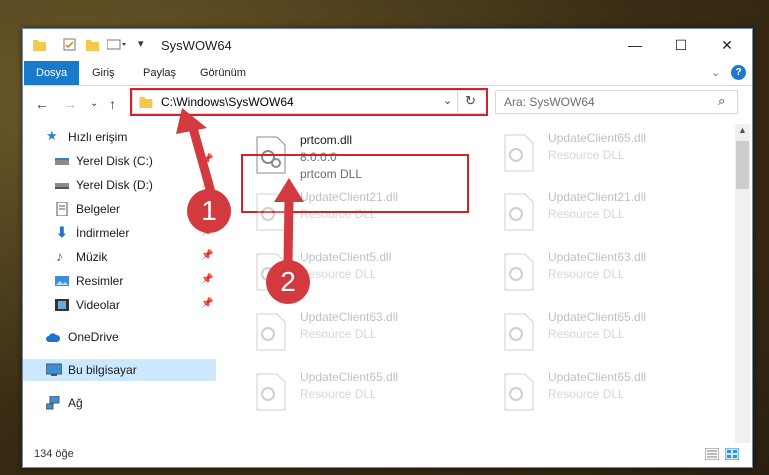  What do you see at coordinates (103, 73) in the screenshot?
I see `tab-giris: Giriş` at bounding box center [103, 73].